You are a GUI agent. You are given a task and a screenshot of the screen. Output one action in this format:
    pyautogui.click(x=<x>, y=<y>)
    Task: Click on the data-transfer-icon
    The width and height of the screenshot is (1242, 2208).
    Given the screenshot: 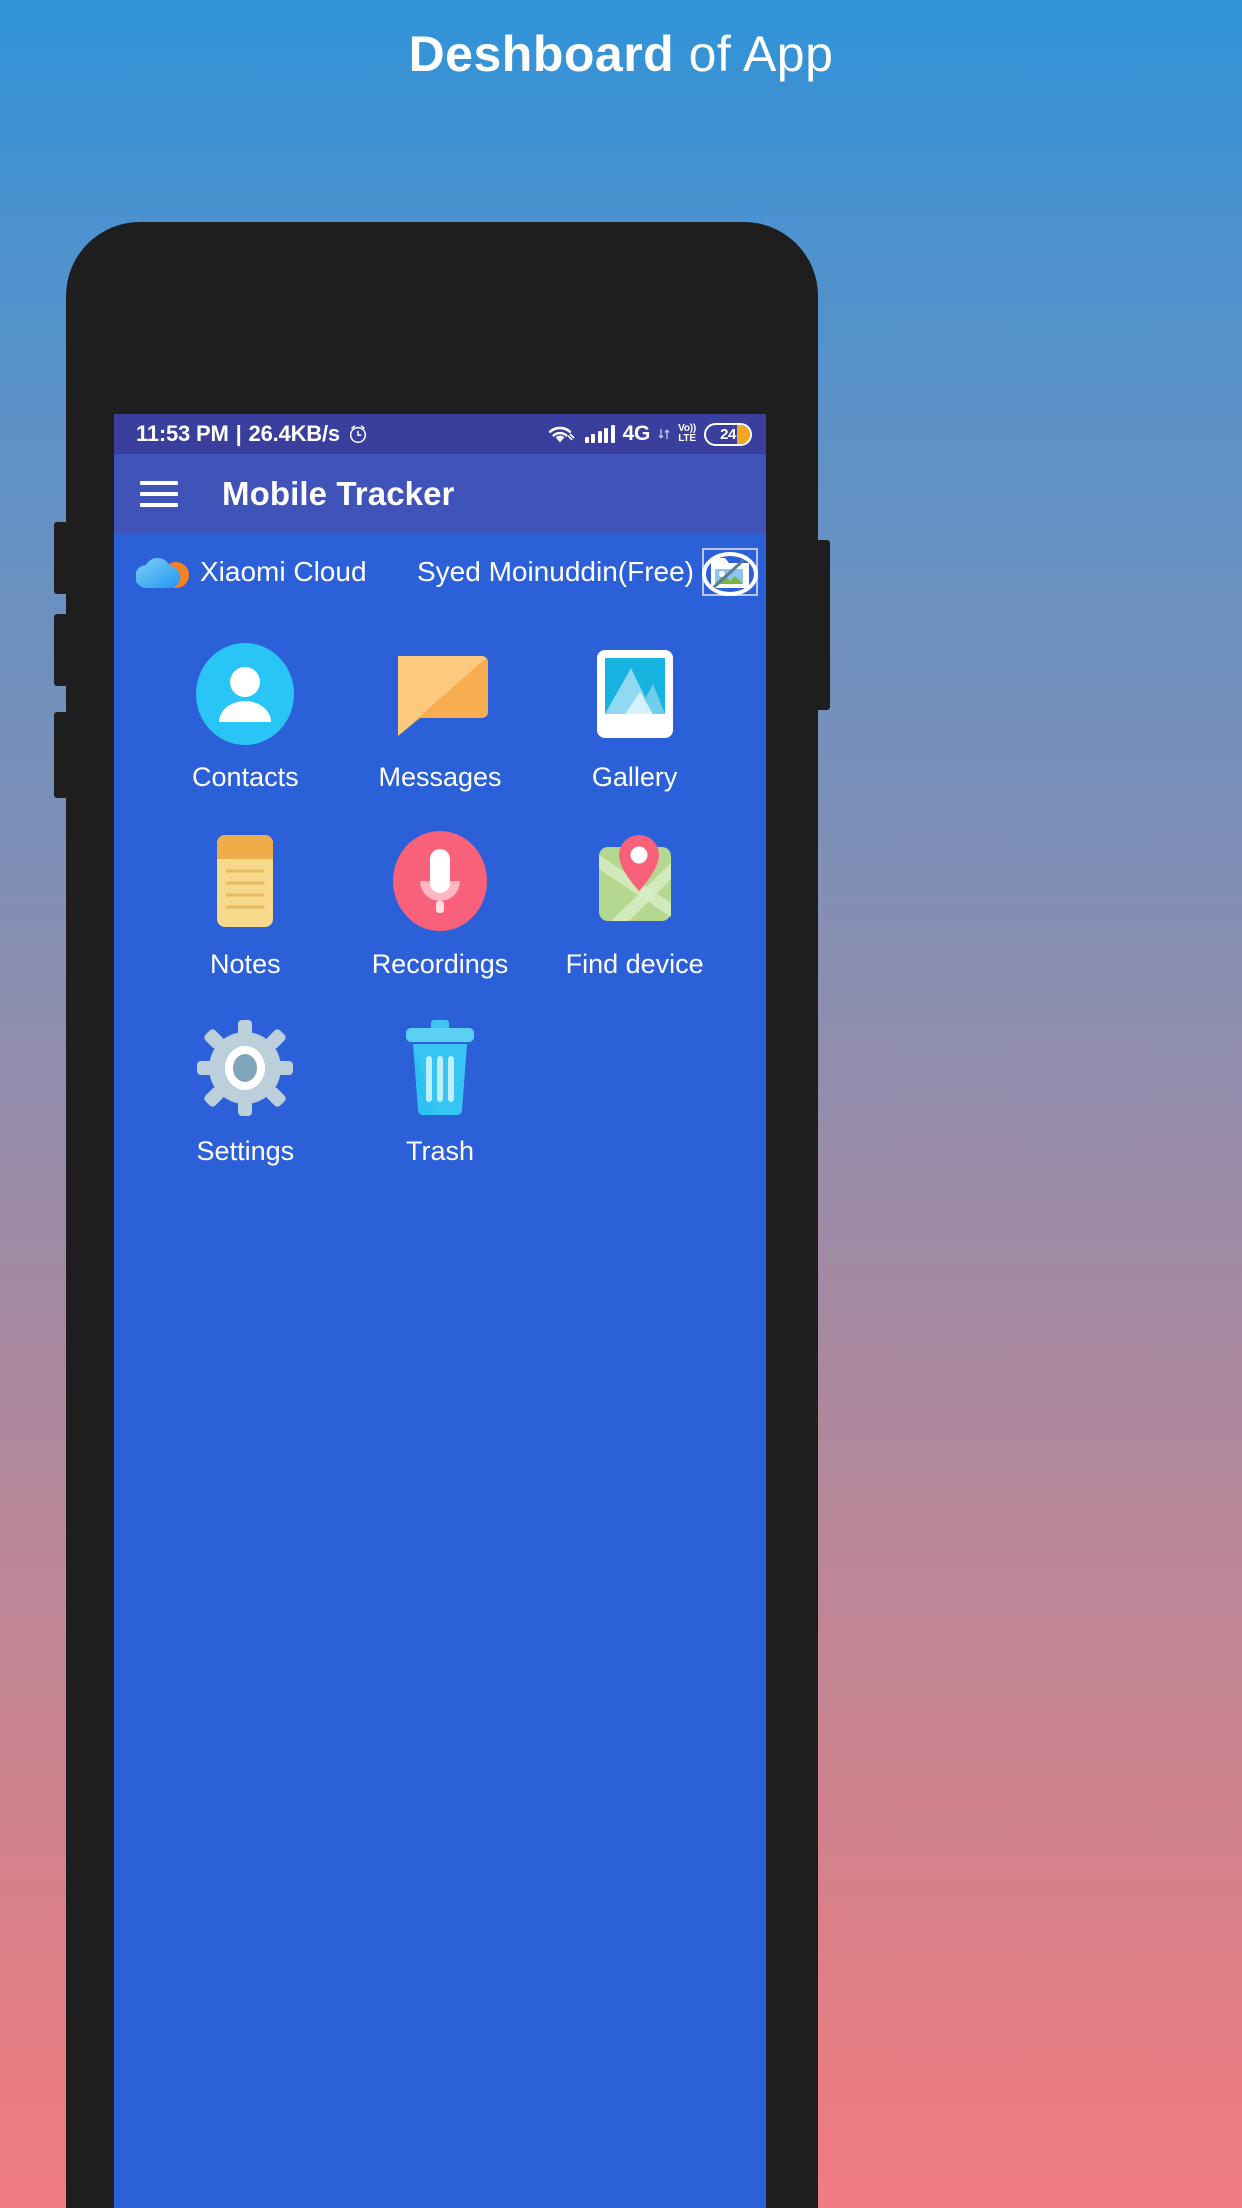 What is the action you would take?
    pyautogui.click(x=664, y=434)
    